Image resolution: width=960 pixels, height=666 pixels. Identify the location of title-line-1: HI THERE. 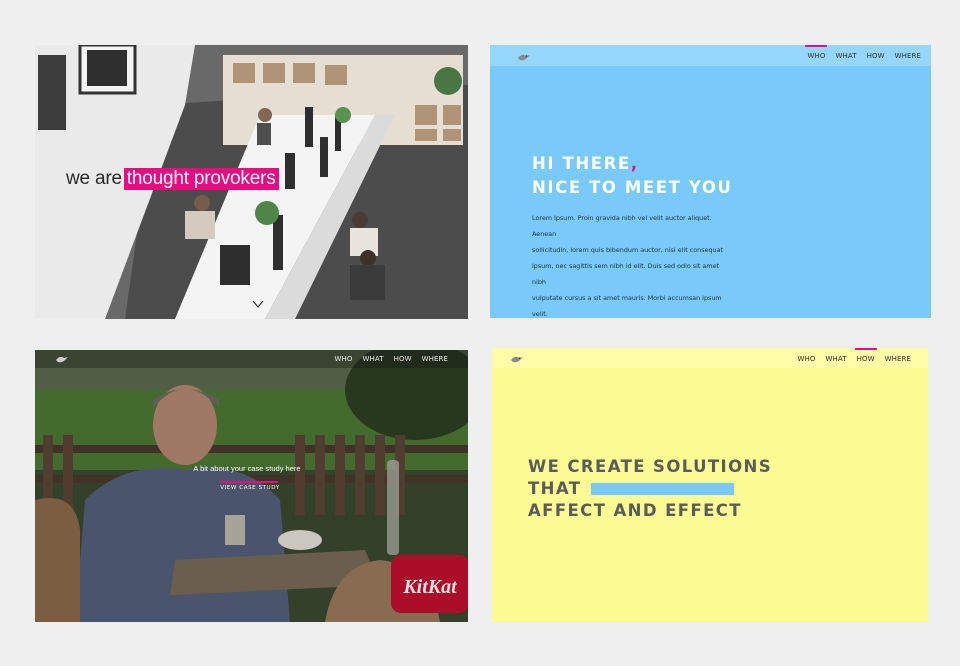
(581, 163).